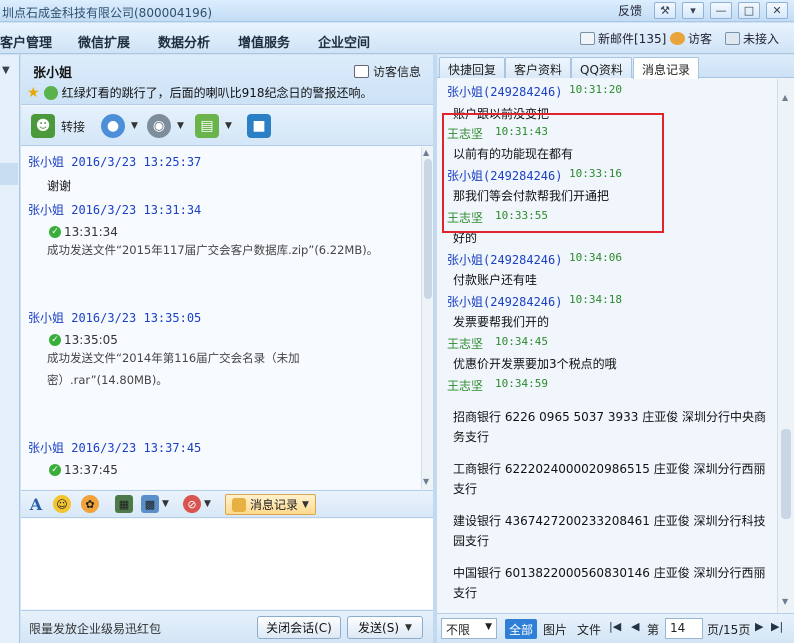  Describe the element at coordinates (666, 68) in the screenshot. I see `tab-message-record: 消息记录` at that location.